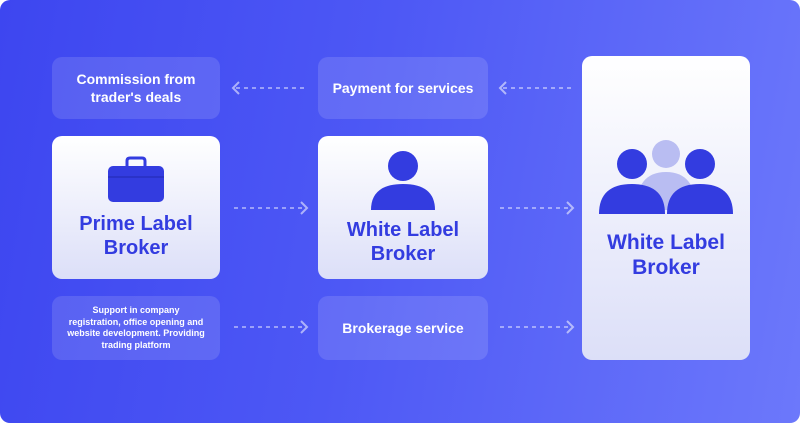 The width and height of the screenshot is (800, 423). I want to click on white-card-title-line1: White Label, so click(403, 229).